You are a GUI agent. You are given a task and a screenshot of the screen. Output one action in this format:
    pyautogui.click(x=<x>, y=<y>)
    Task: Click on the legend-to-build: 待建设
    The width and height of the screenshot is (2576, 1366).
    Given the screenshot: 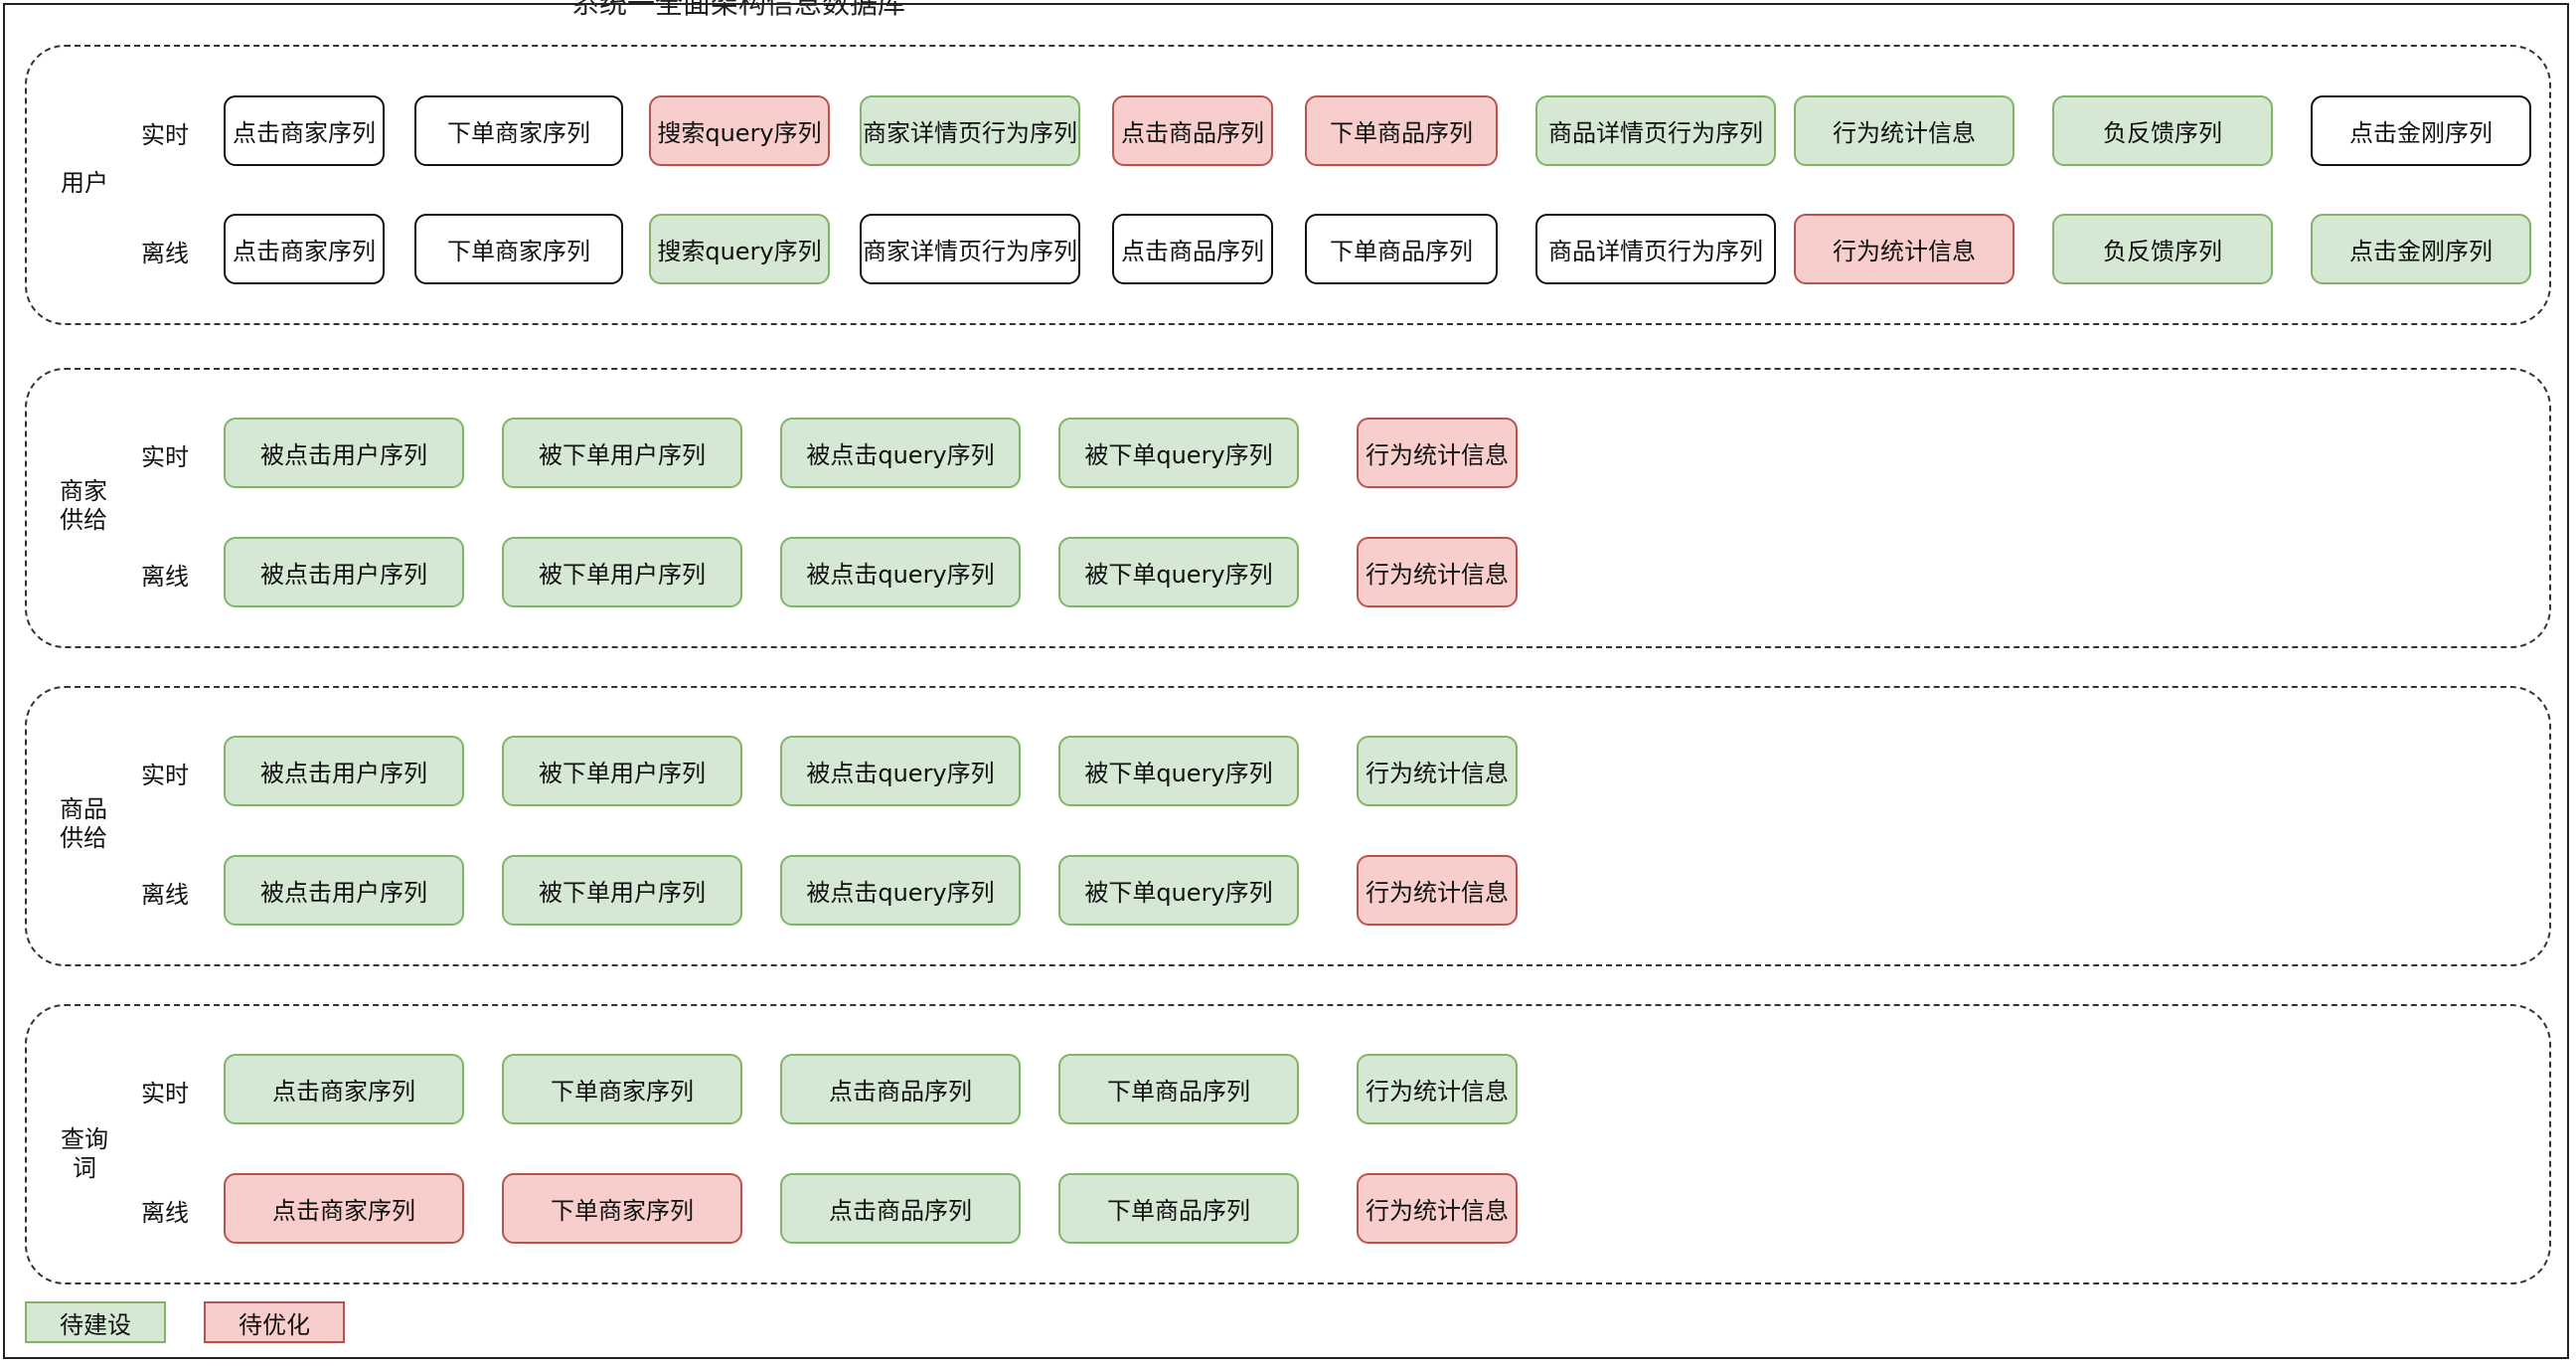 What is the action you would take?
    pyautogui.click(x=95, y=1322)
    